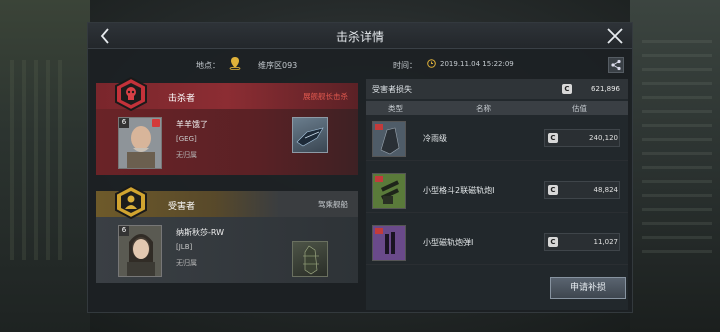 The image size is (720, 332). I want to click on time-label: 时间：, so click(405, 65).